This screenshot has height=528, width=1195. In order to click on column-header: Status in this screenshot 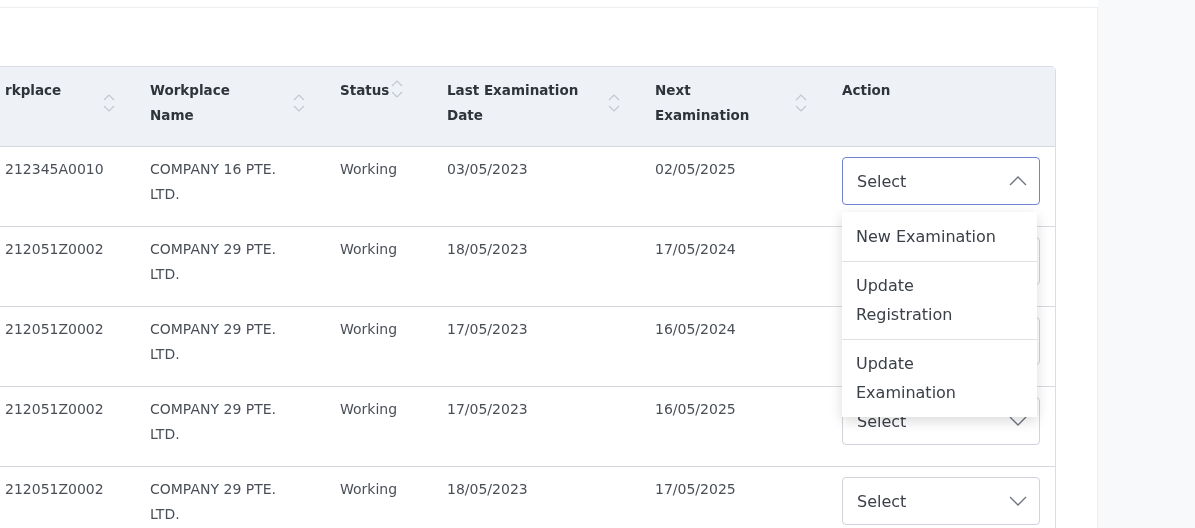, I will do `click(365, 90)`.